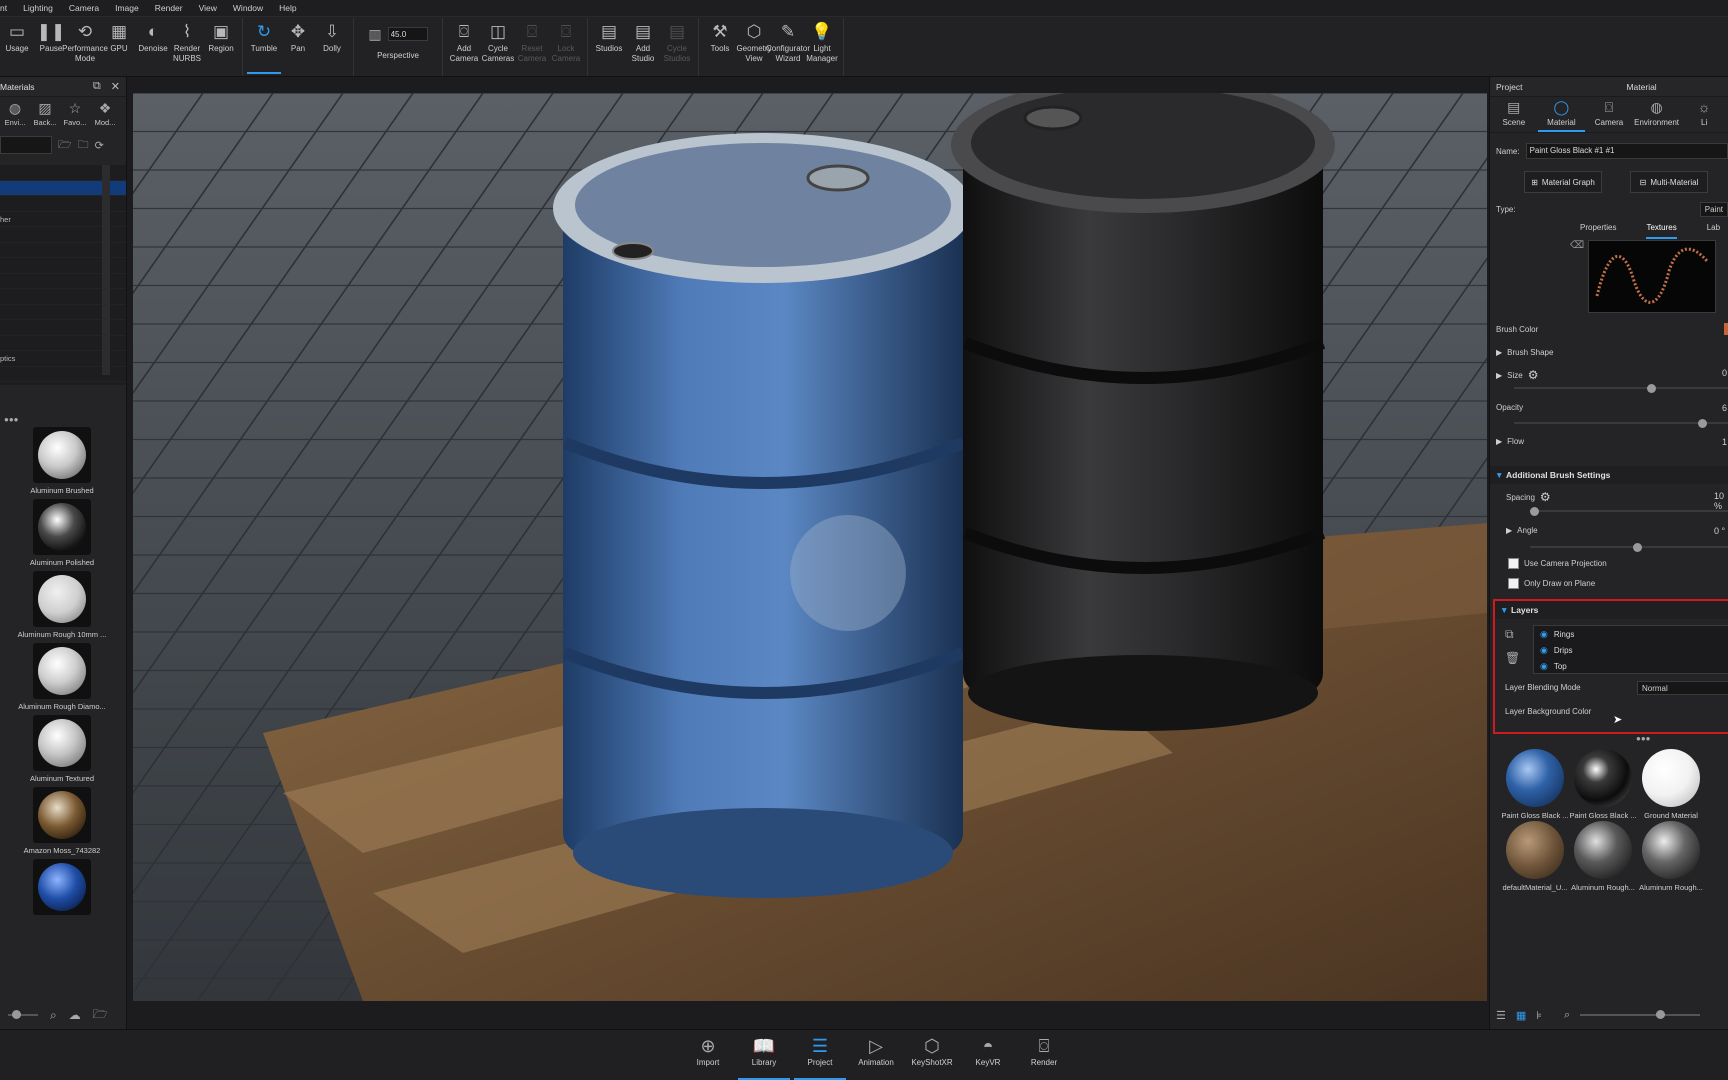 The height and width of the screenshot is (1080, 1728). Describe the element at coordinates (1517, 375) in the screenshot. I see `size-row: ▶ Size ⚙` at that location.